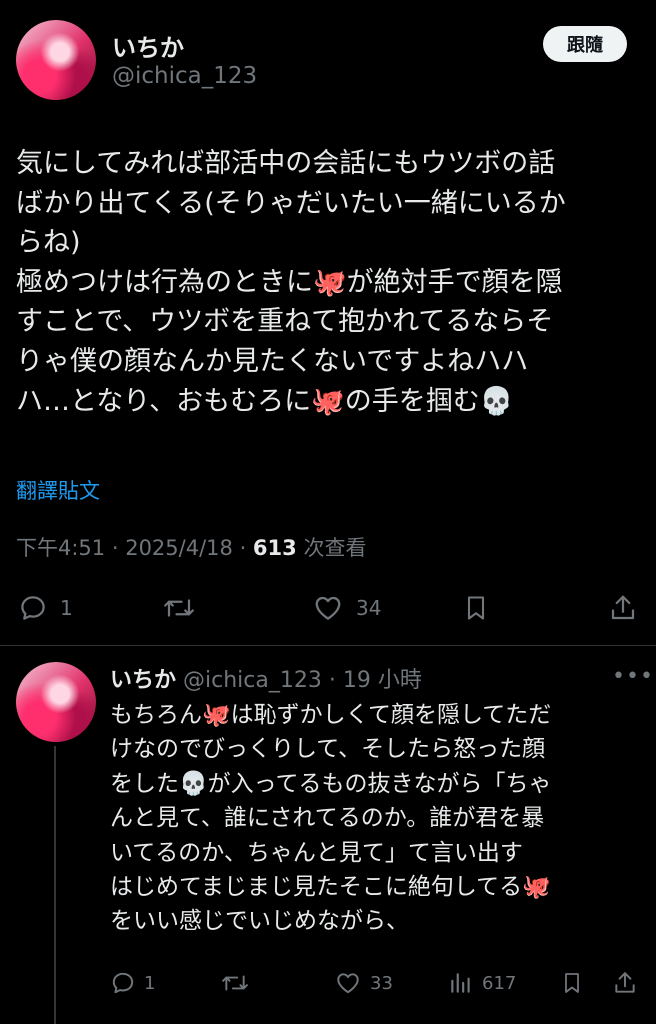 This screenshot has width=656, height=1024. Describe the element at coordinates (252, 680) in the screenshot. I see `reply-author-handle: @ichica_123` at that location.